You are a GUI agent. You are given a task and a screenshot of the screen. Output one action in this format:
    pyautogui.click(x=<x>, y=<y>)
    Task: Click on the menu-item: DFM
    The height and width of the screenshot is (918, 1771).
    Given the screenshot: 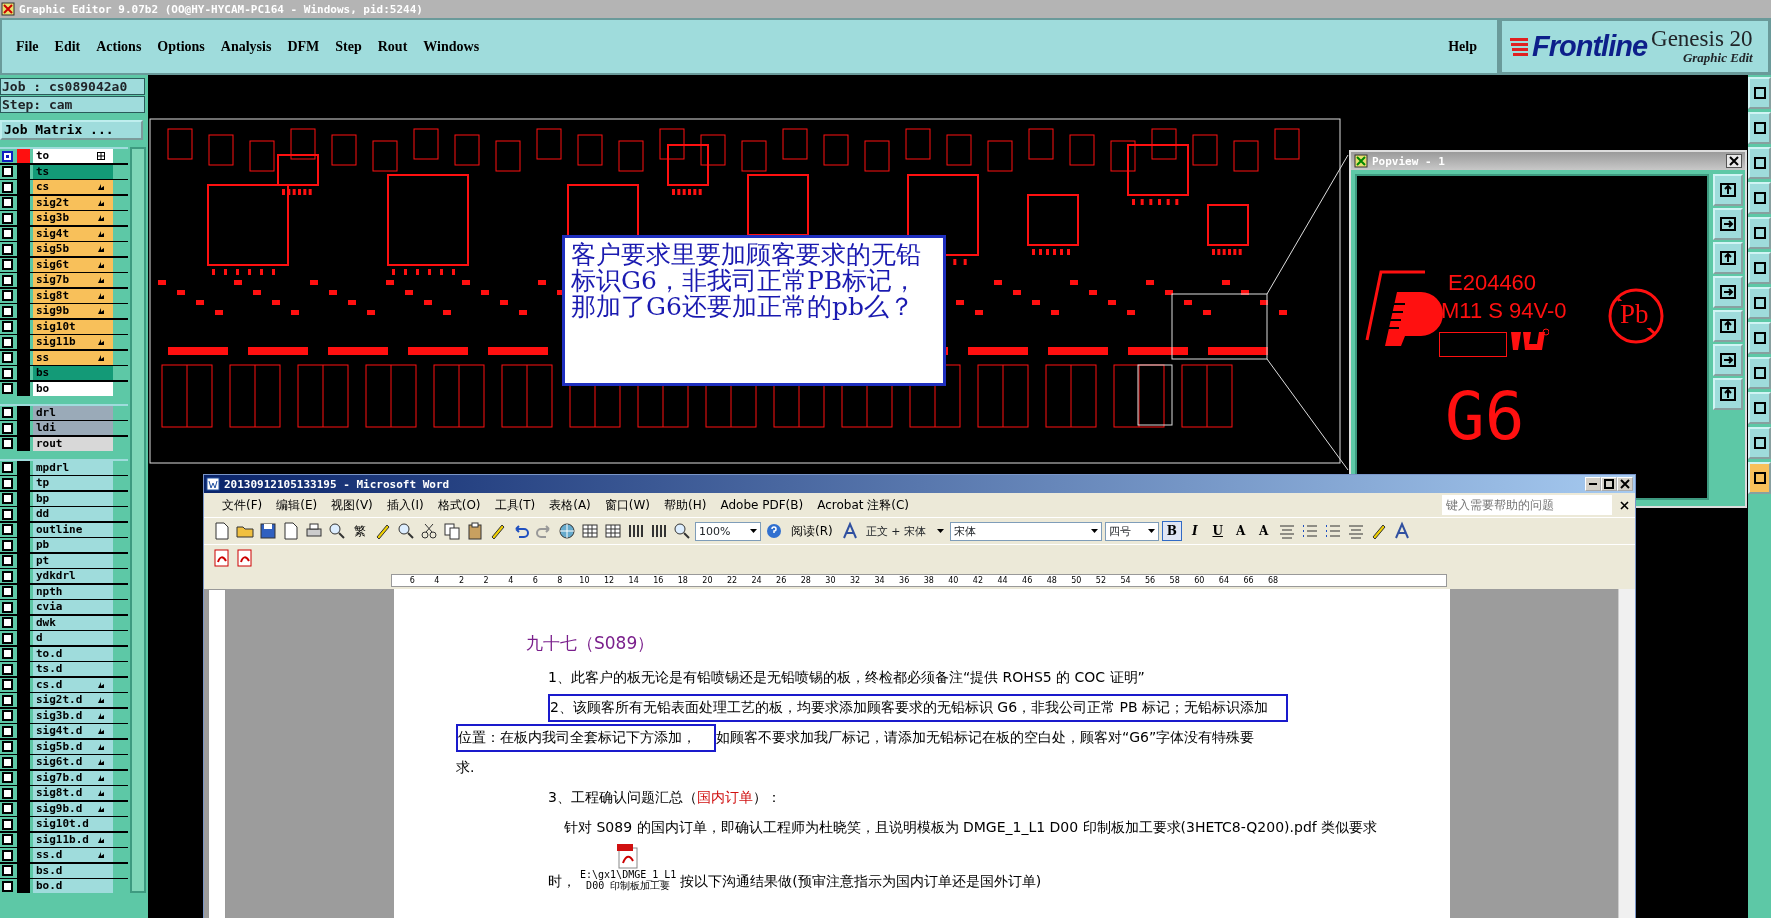 What is the action you would take?
    pyautogui.click(x=303, y=46)
    